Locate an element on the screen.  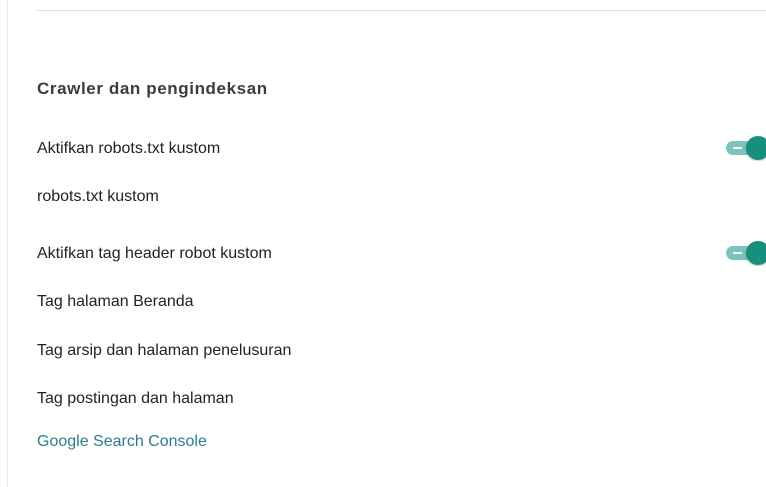
panel-left-border is located at coordinates (7, 243).